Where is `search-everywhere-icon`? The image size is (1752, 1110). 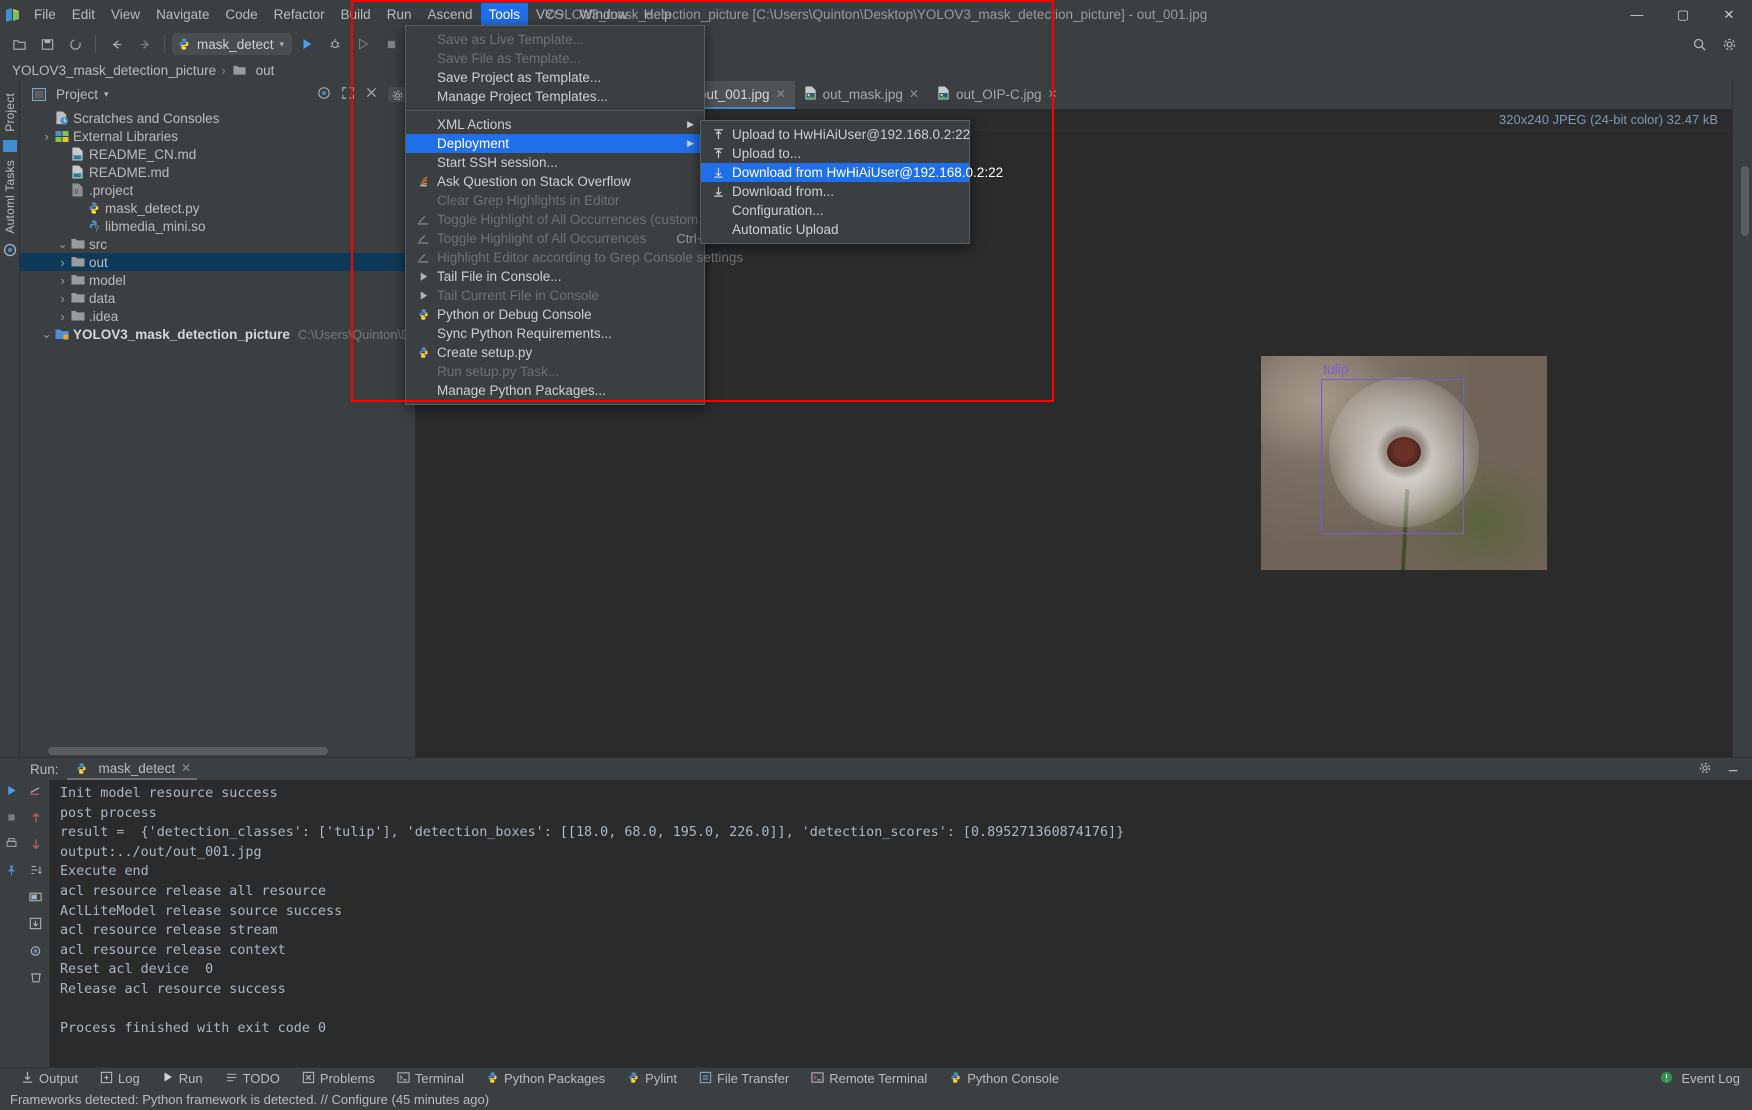
search-everywhere-icon is located at coordinates (1699, 44).